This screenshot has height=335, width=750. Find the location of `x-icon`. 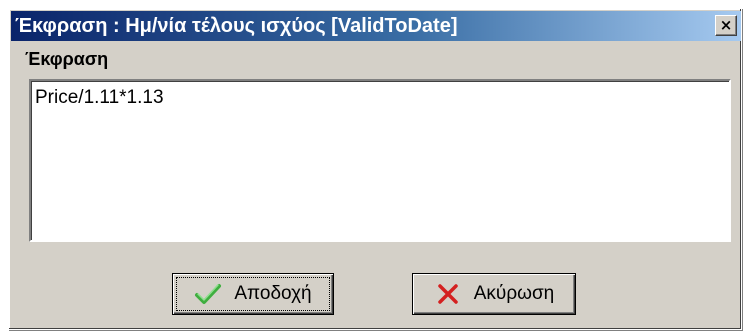

x-icon is located at coordinates (448, 294).